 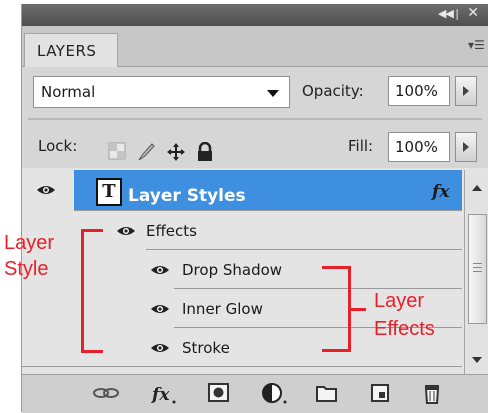 I want to click on link-layers-icon, so click(x=106, y=393).